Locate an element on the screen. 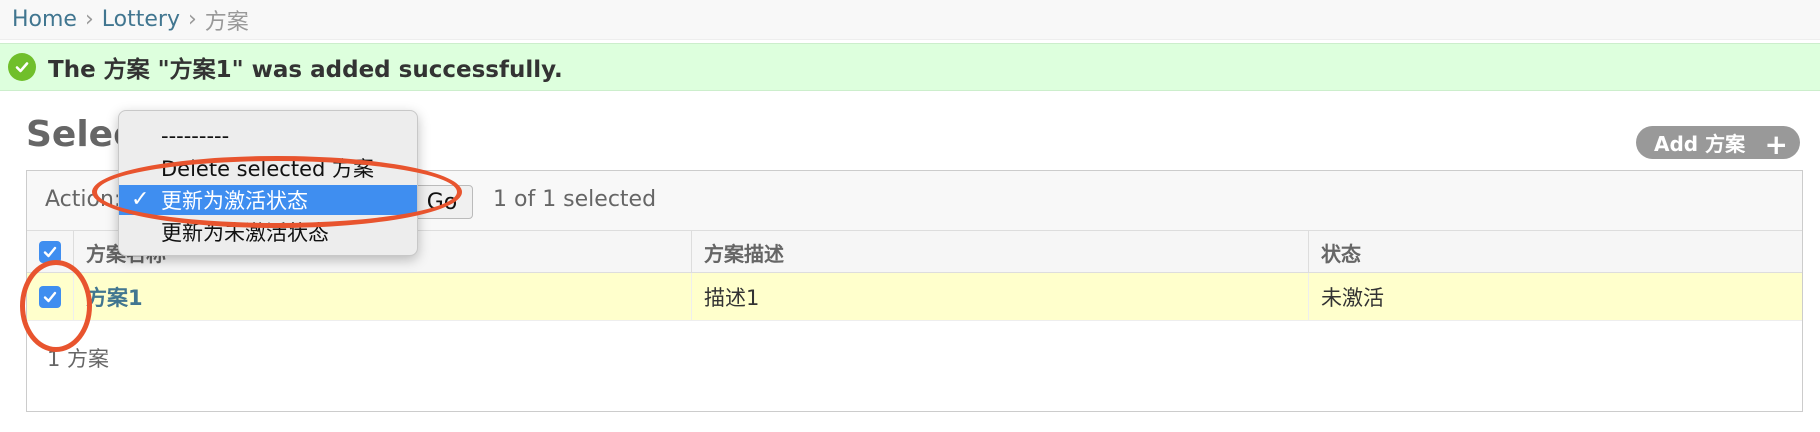  table-row: 方案1 描述1 未激活 is located at coordinates (914, 297).